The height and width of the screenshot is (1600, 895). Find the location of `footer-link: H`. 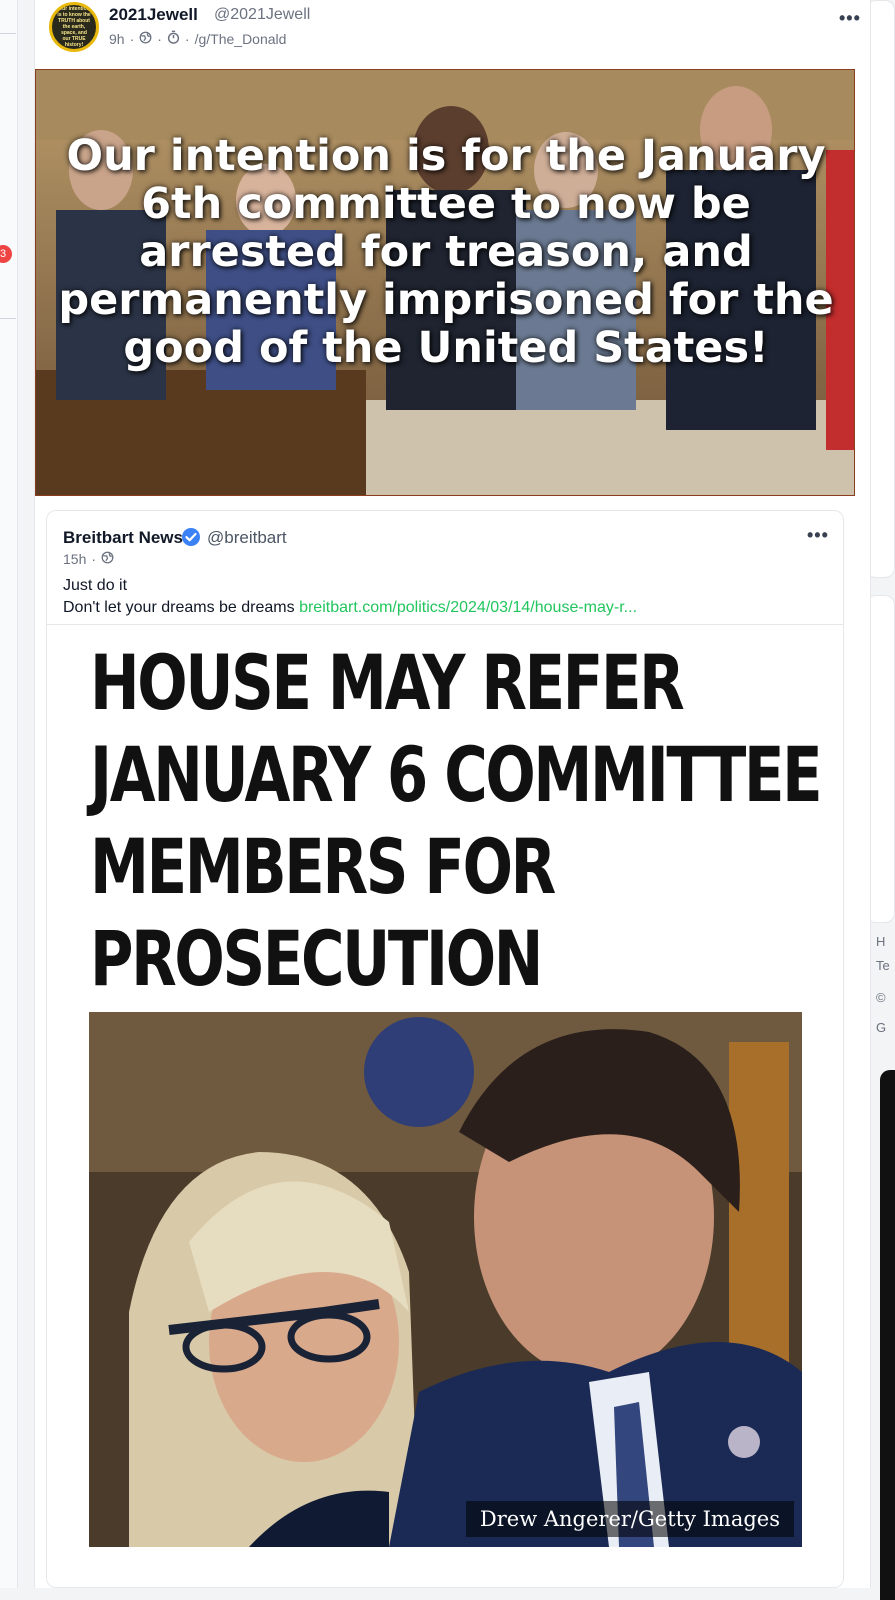

footer-link: H is located at coordinates (880, 941).